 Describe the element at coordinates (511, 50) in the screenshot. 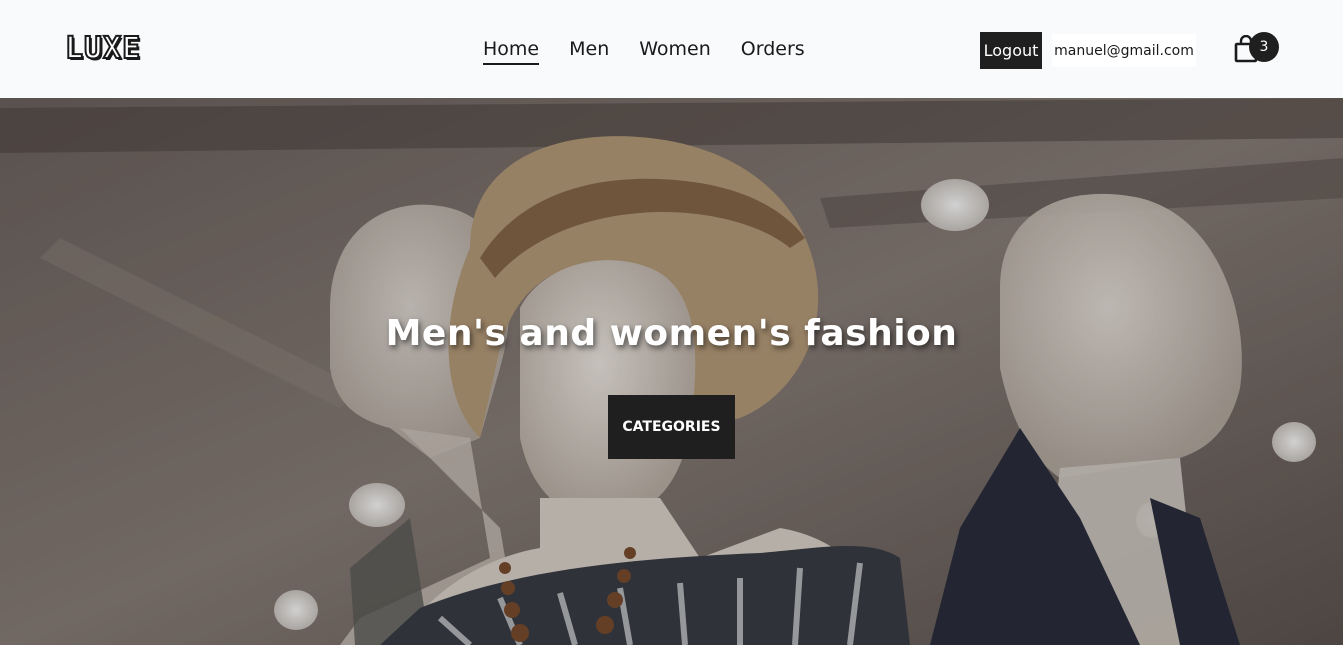

I see `nav-link-home: Home` at that location.